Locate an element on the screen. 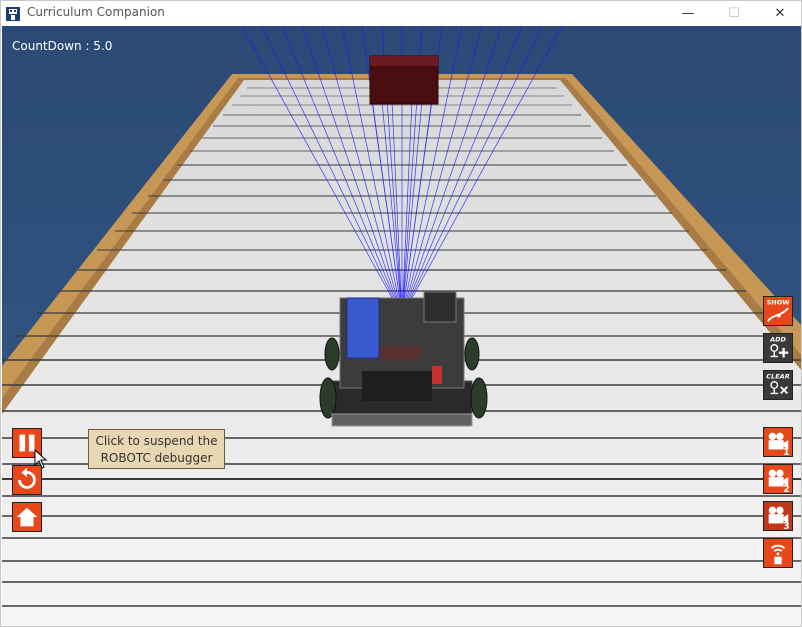  camera-1-icon: 1 is located at coordinates (779, 444).